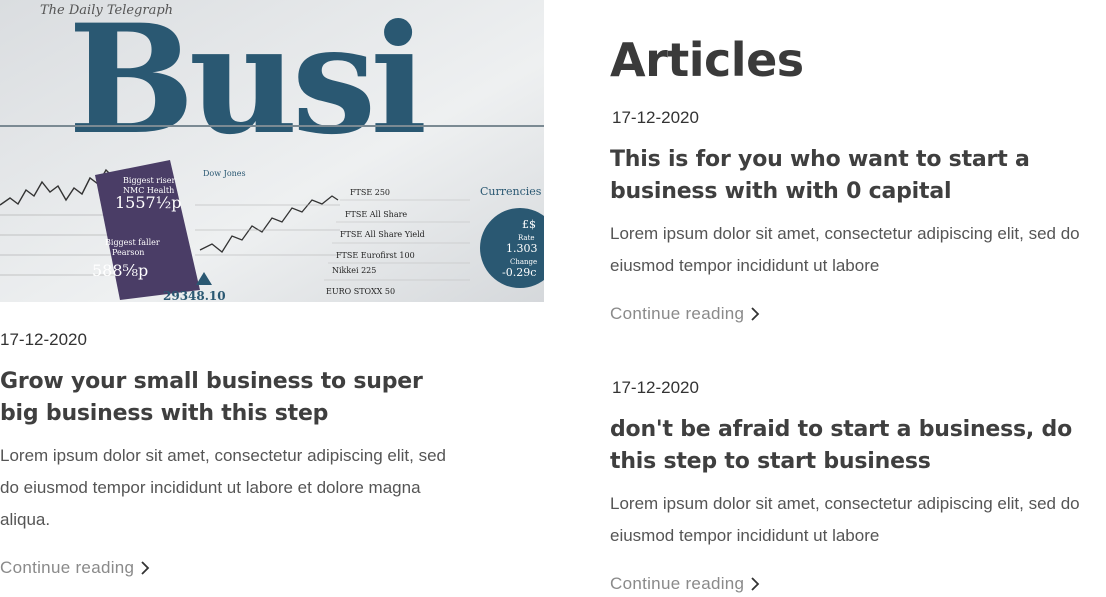 This screenshot has height=597, width=1106. I want to click on market-ftse-yield: FTSE All Share Yield, so click(382, 234).